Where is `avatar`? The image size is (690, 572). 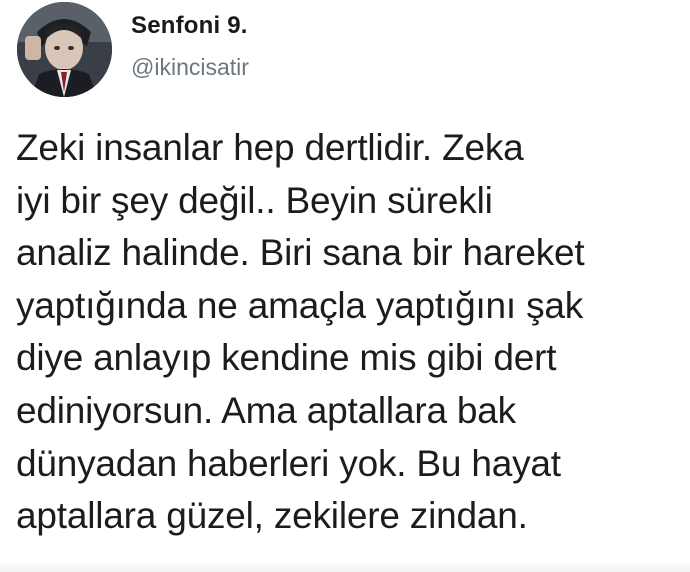
avatar is located at coordinates (64, 49).